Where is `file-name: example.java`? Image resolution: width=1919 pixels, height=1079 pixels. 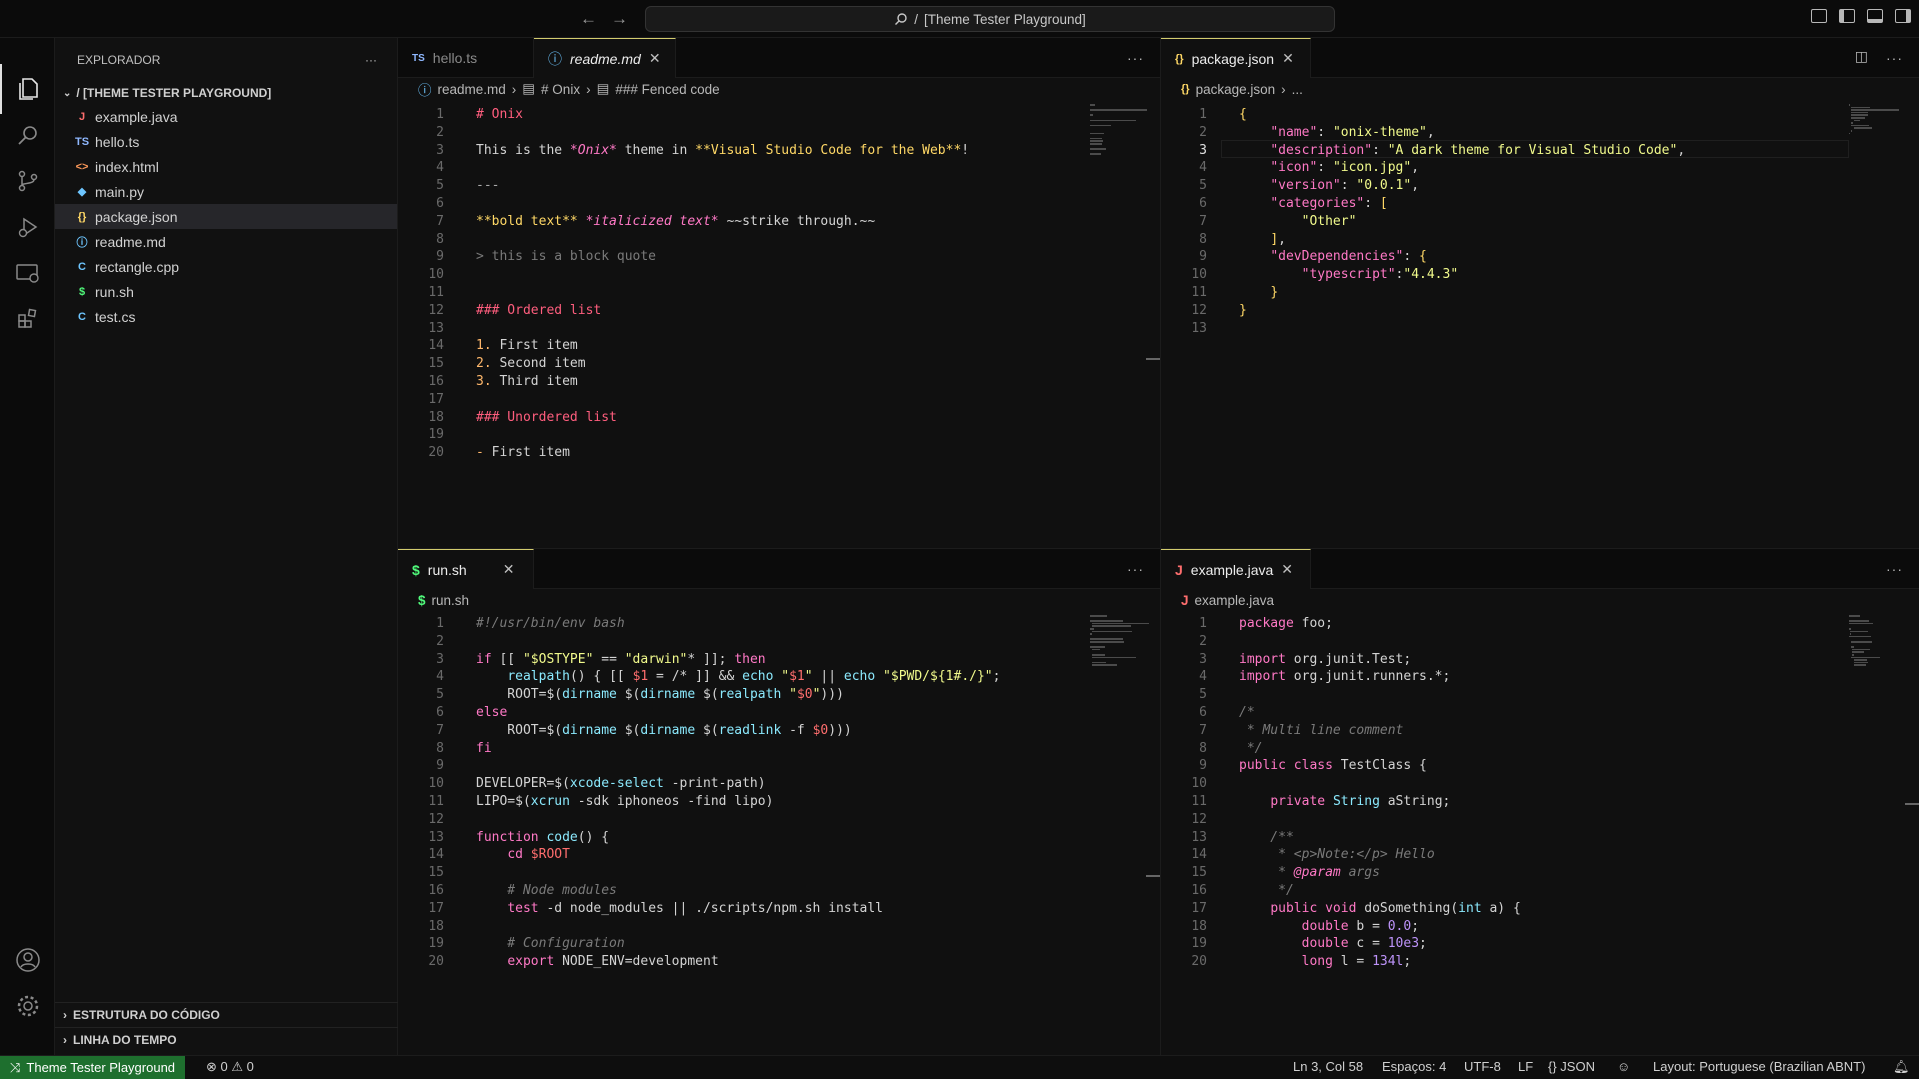
file-name: example.java is located at coordinates (136, 116).